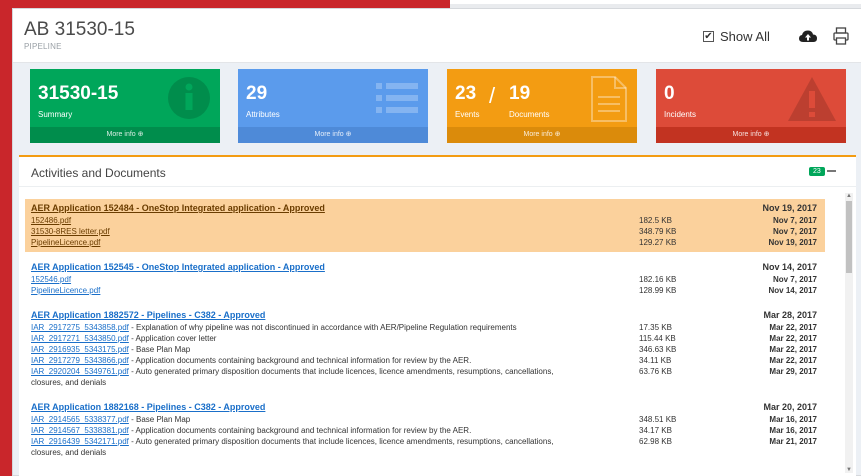 This screenshot has width=861, height=476. I want to click on activities-scrollbar: ▲ ▼, so click(849, 333).